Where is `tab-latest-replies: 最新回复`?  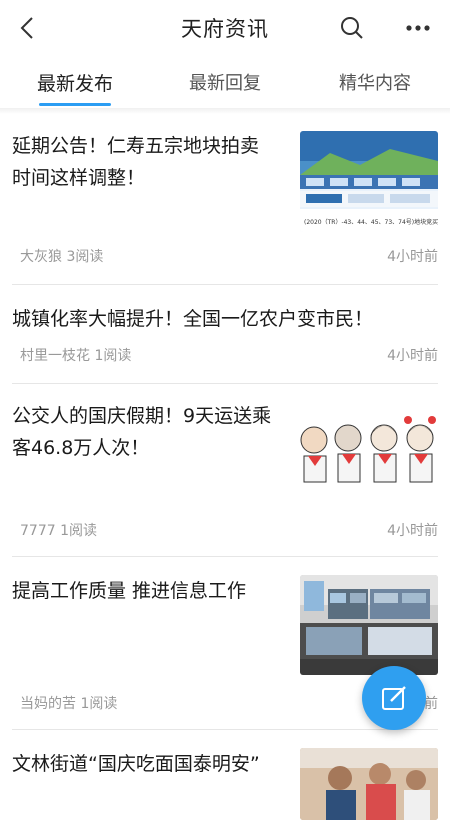
tab-latest-replies: 最新回复 is located at coordinates (225, 82).